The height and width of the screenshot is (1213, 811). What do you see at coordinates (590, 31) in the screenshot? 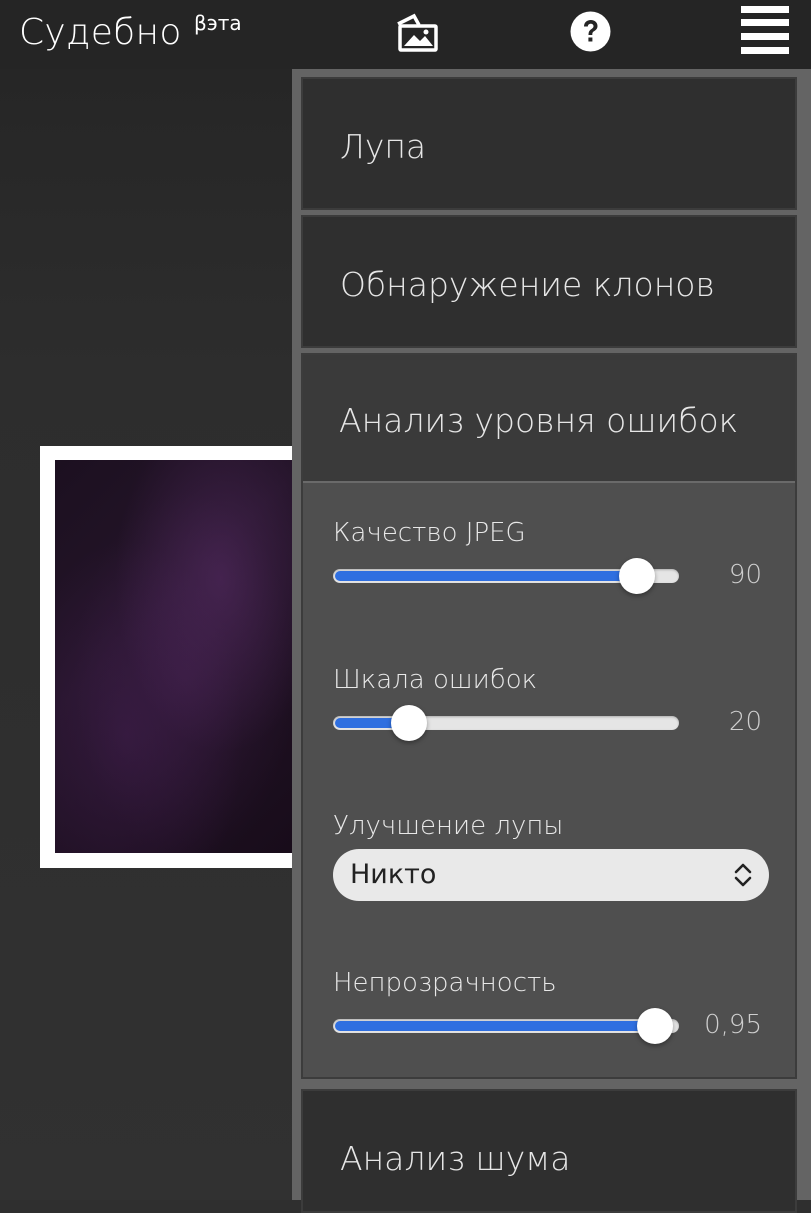
I see `help-icon` at bounding box center [590, 31].